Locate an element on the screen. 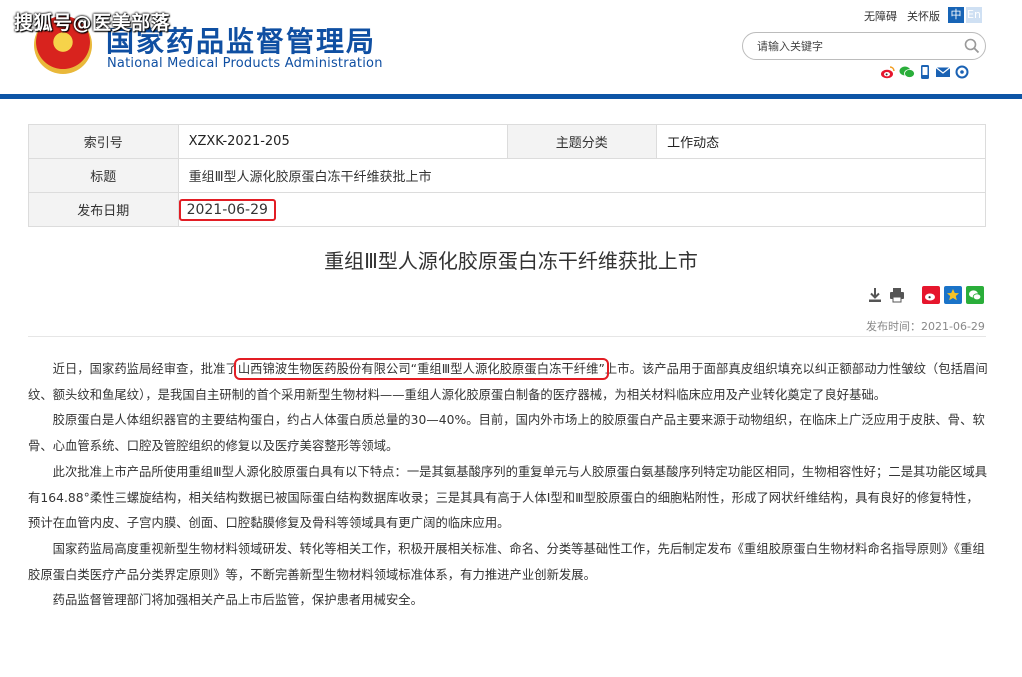 This screenshot has width=1022, height=677. share-weibo-icon is located at coordinates (931, 295).